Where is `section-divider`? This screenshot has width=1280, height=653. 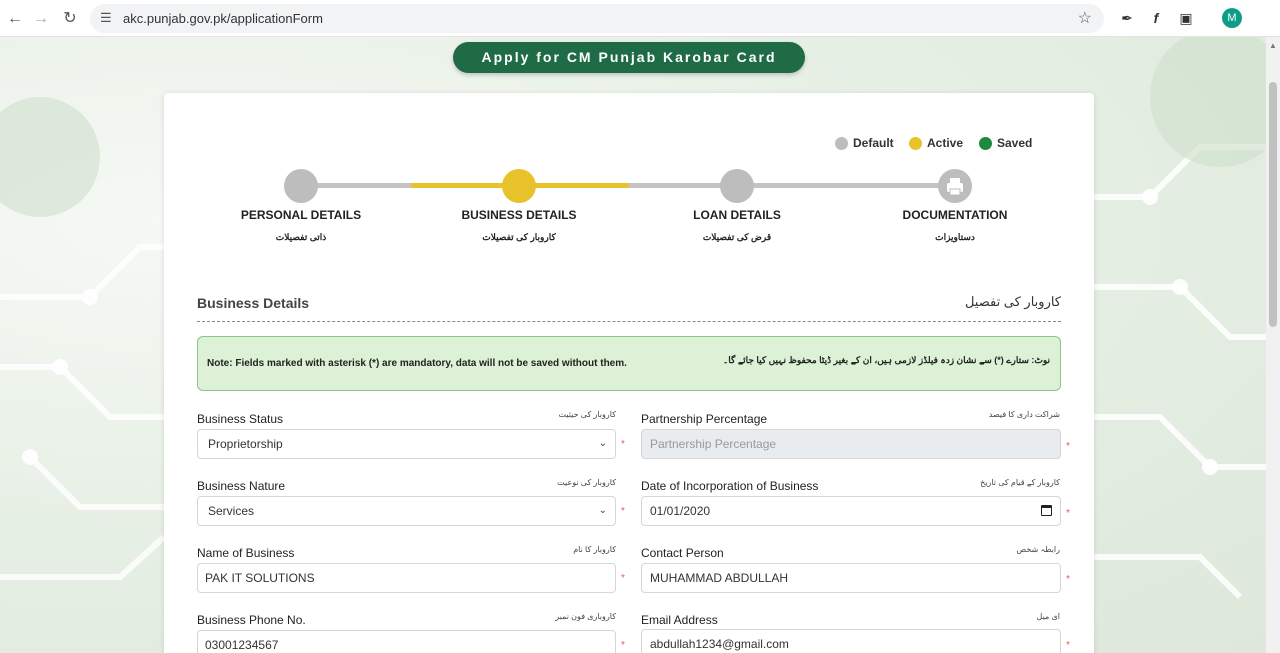
section-divider is located at coordinates (629, 321).